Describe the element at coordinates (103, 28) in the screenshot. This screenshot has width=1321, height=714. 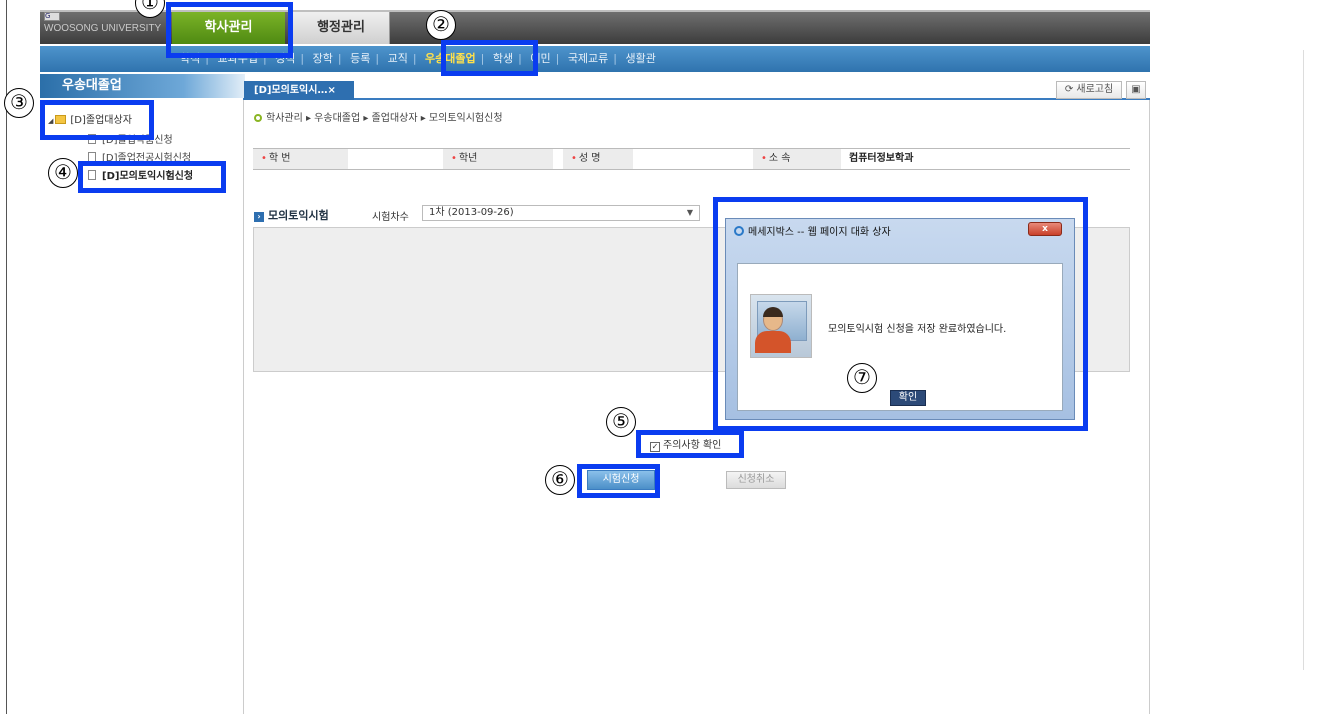
I see `university-logo: WOOSONG UNIVERSITY` at that location.